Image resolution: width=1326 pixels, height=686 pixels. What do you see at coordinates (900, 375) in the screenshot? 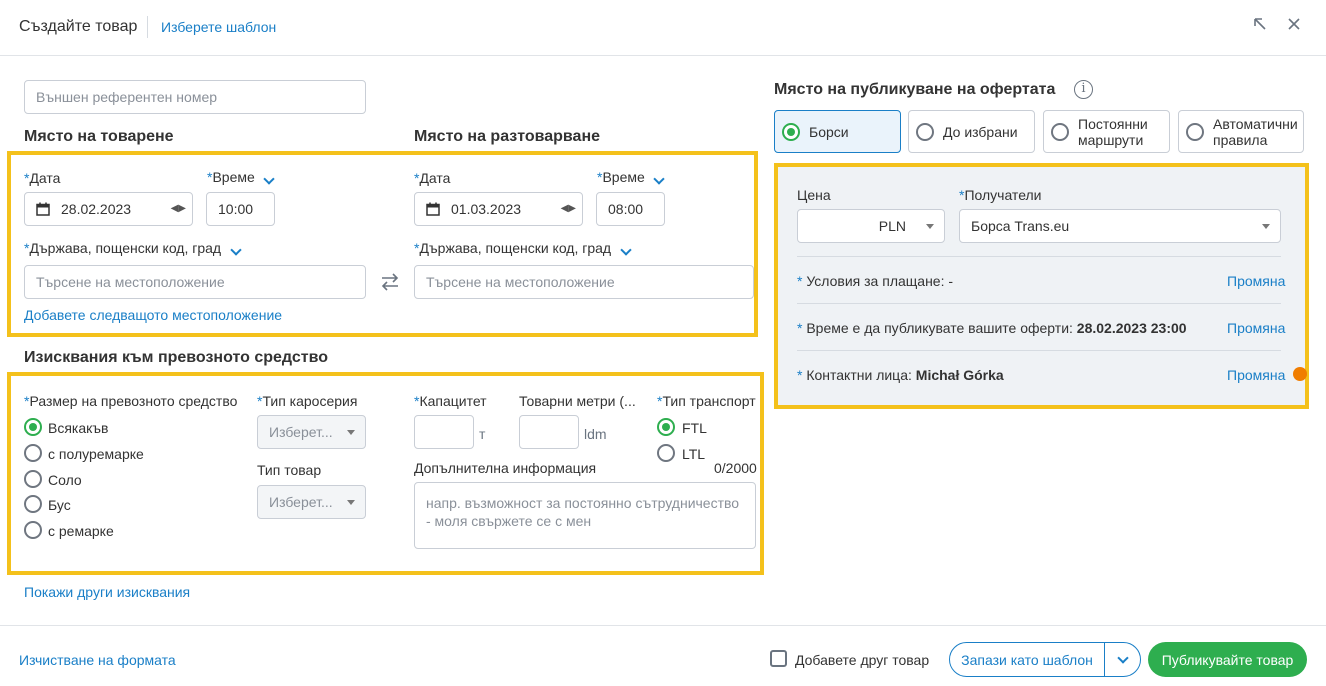
I see `contact-persons: * Контактни лица: Michał Górka` at bounding box center [900, 375].